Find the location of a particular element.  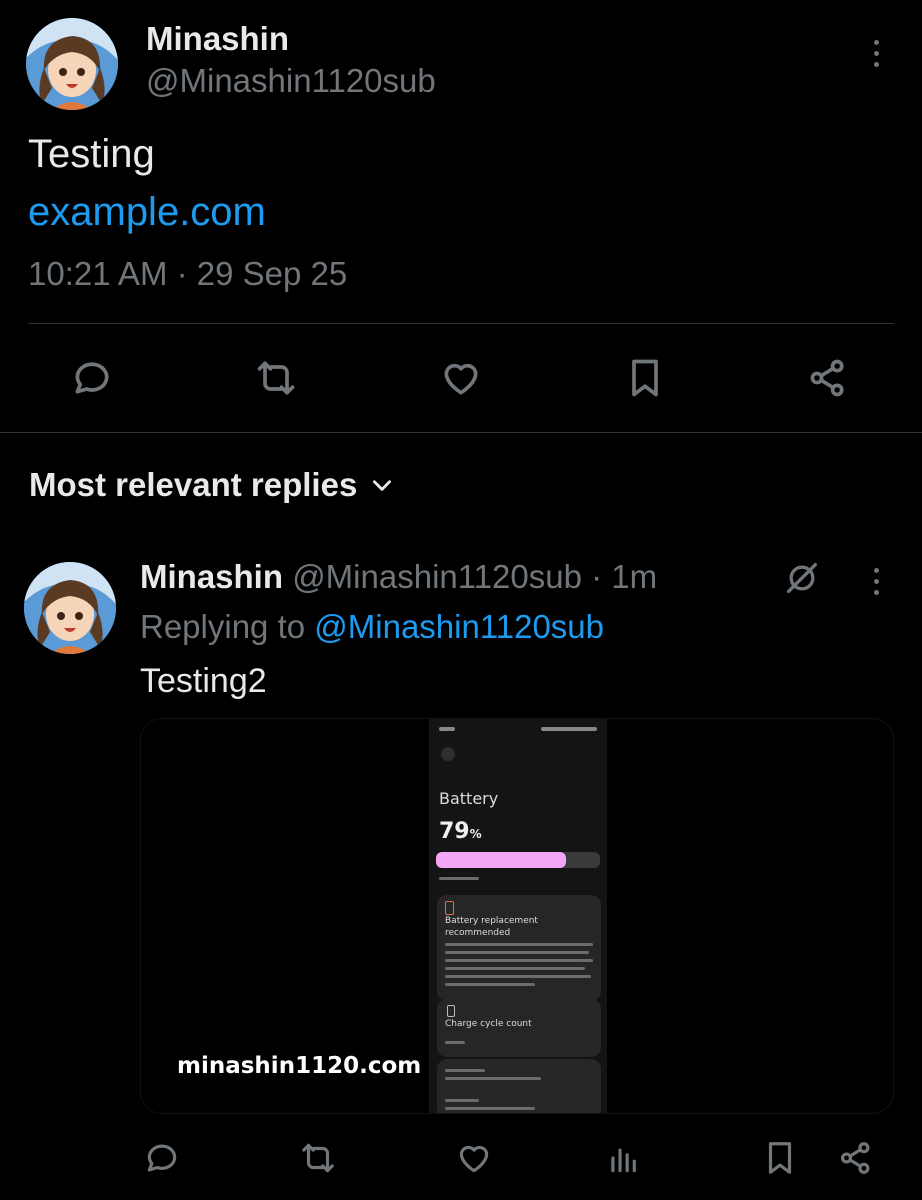

battery-bar is located at coordinates (518, 860).